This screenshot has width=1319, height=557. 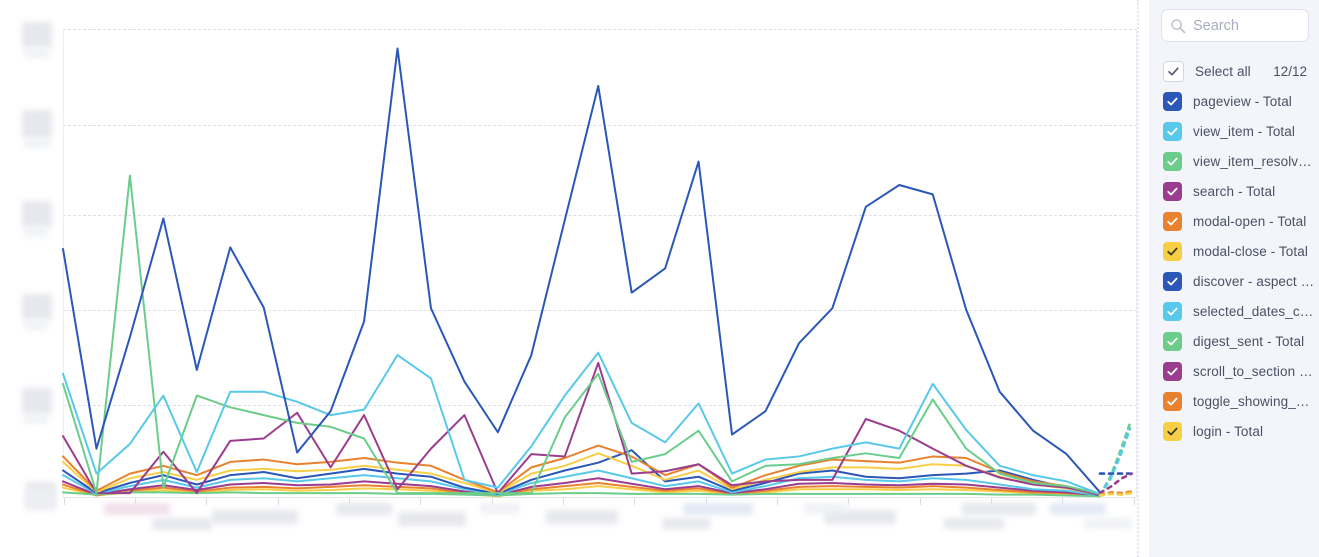 What do you see at coordinates (1178, 26) in the screenshot?
I see `search-icon` at bounding box center [1178, 26].